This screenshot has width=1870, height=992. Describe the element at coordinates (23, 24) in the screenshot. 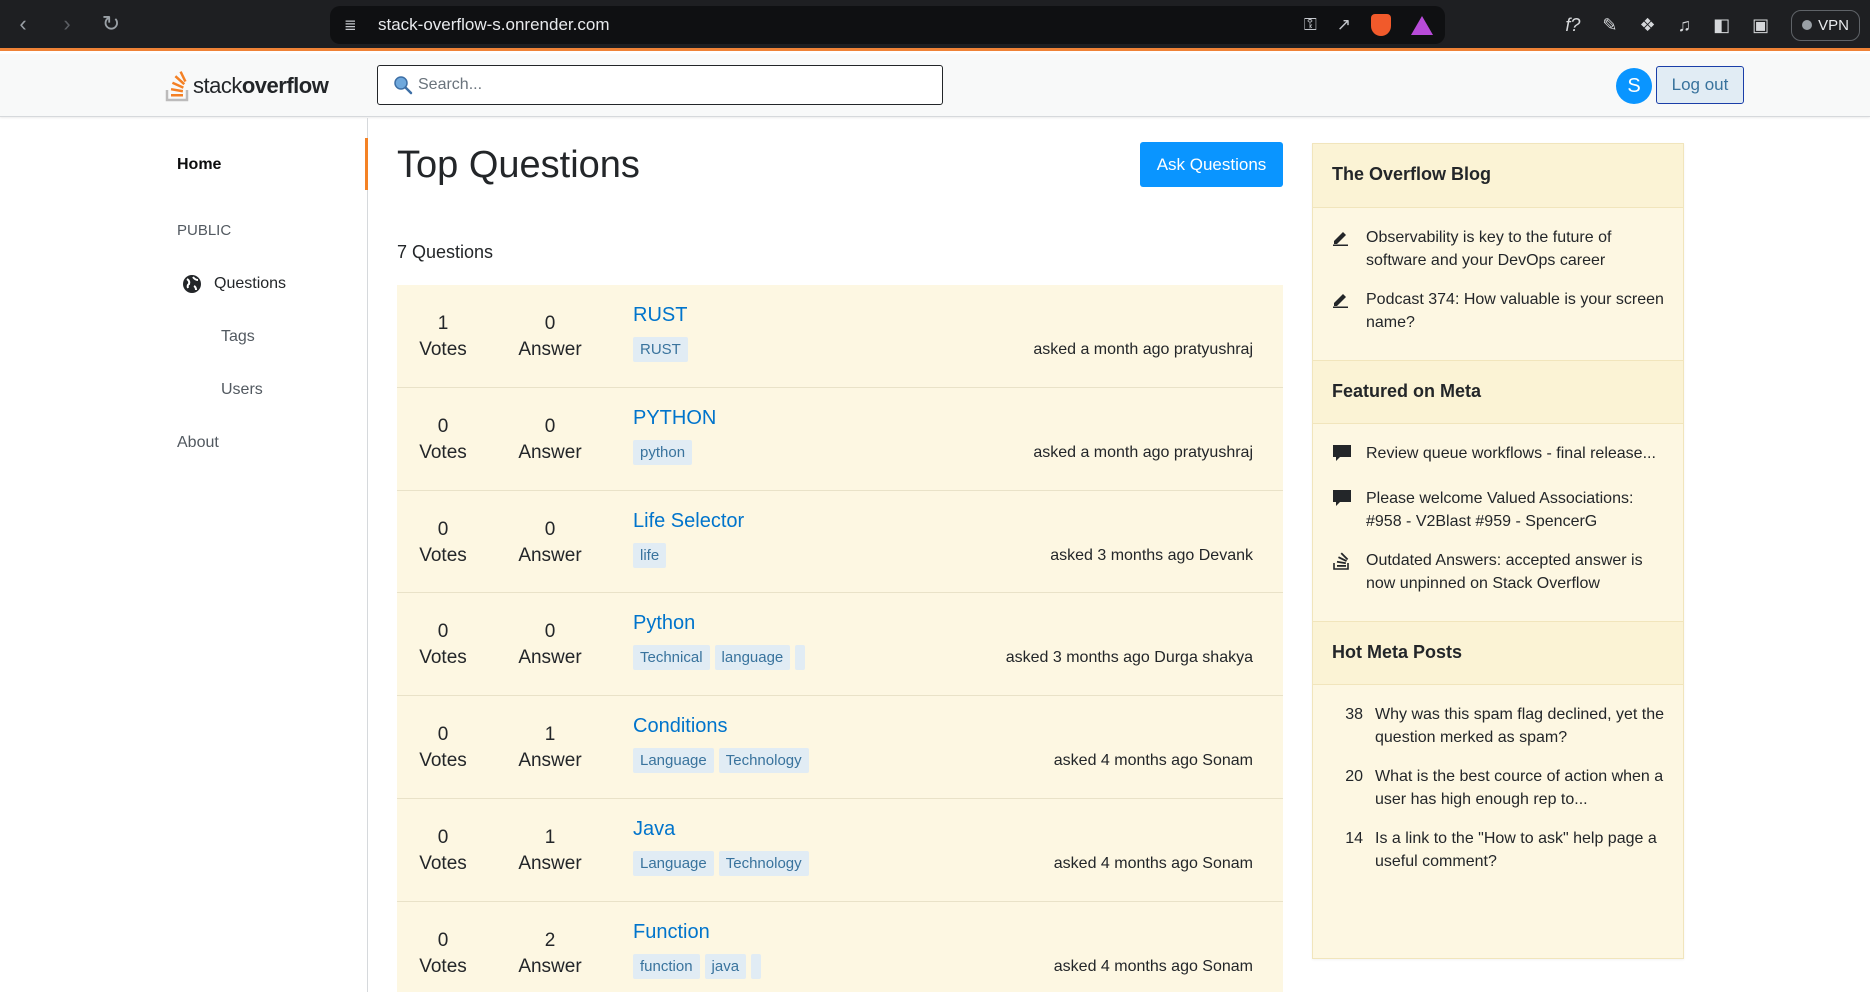

I see `back-icon: ‹` at that location.